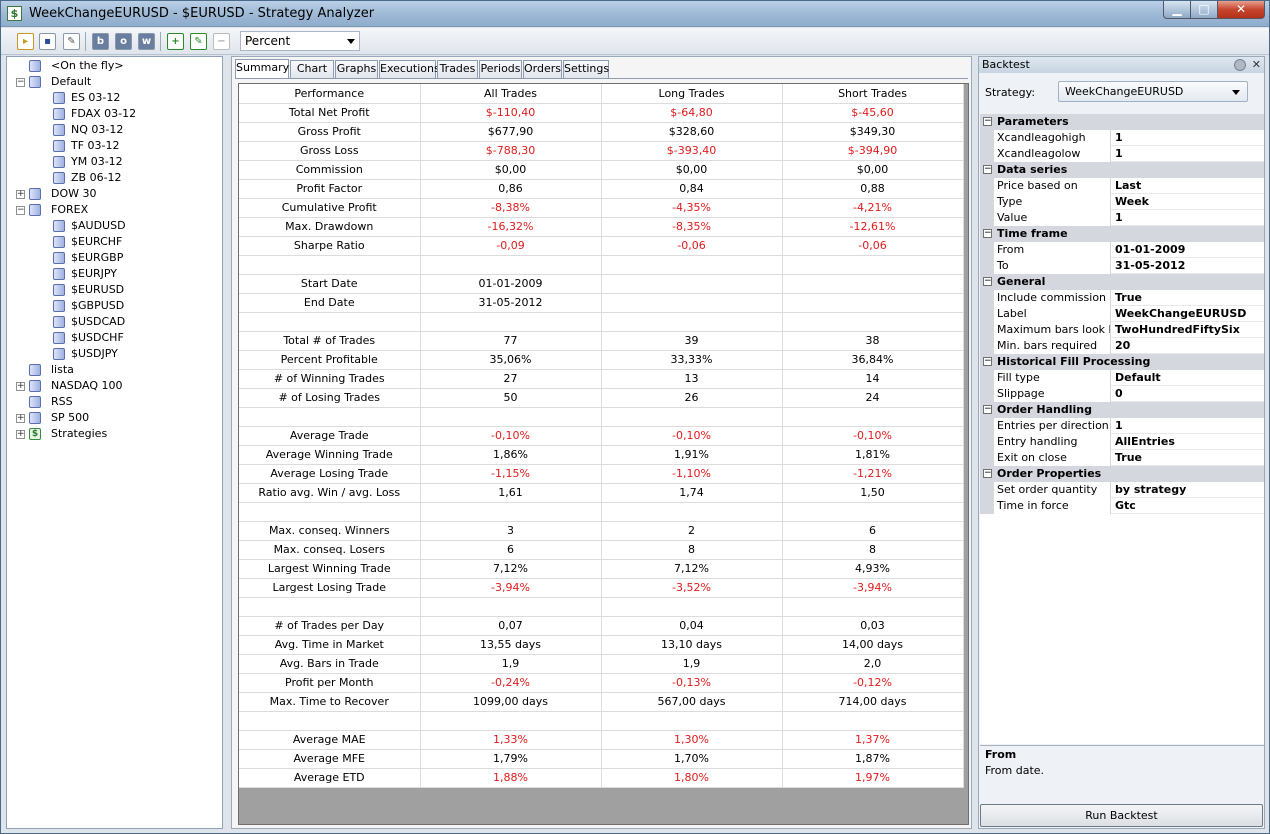 The image size is (1270, 834). I want to click on property-row: Min. bars required 20, so click(1122, 346).